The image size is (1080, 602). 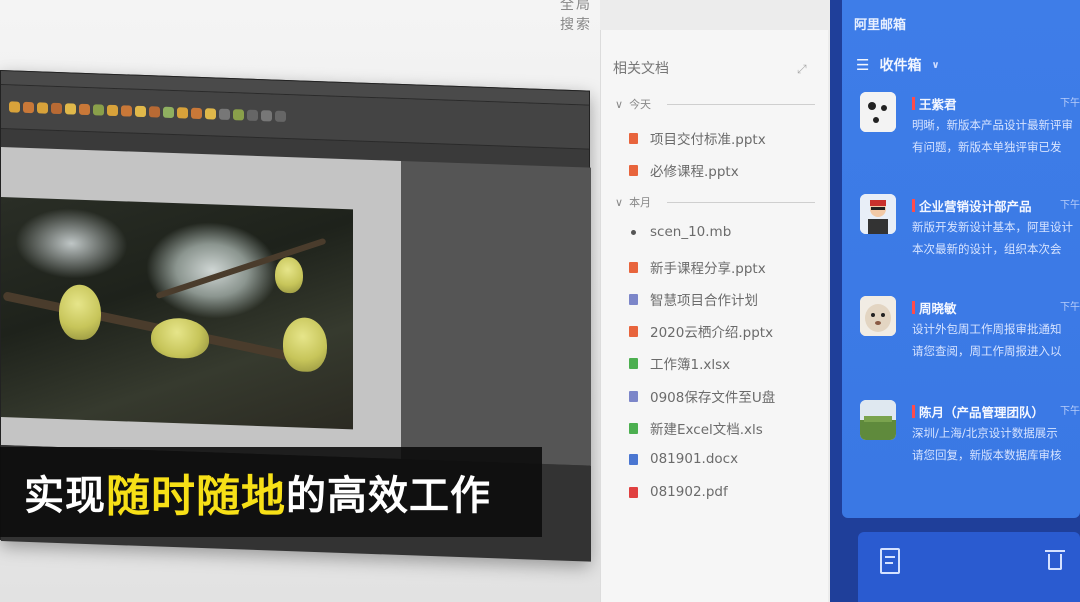 What do you see at coordinates (987, 351) in the screenshot?
I see `snippet-line: 请您查阅，周工作周报进入以` at bounding box center [987, 351].